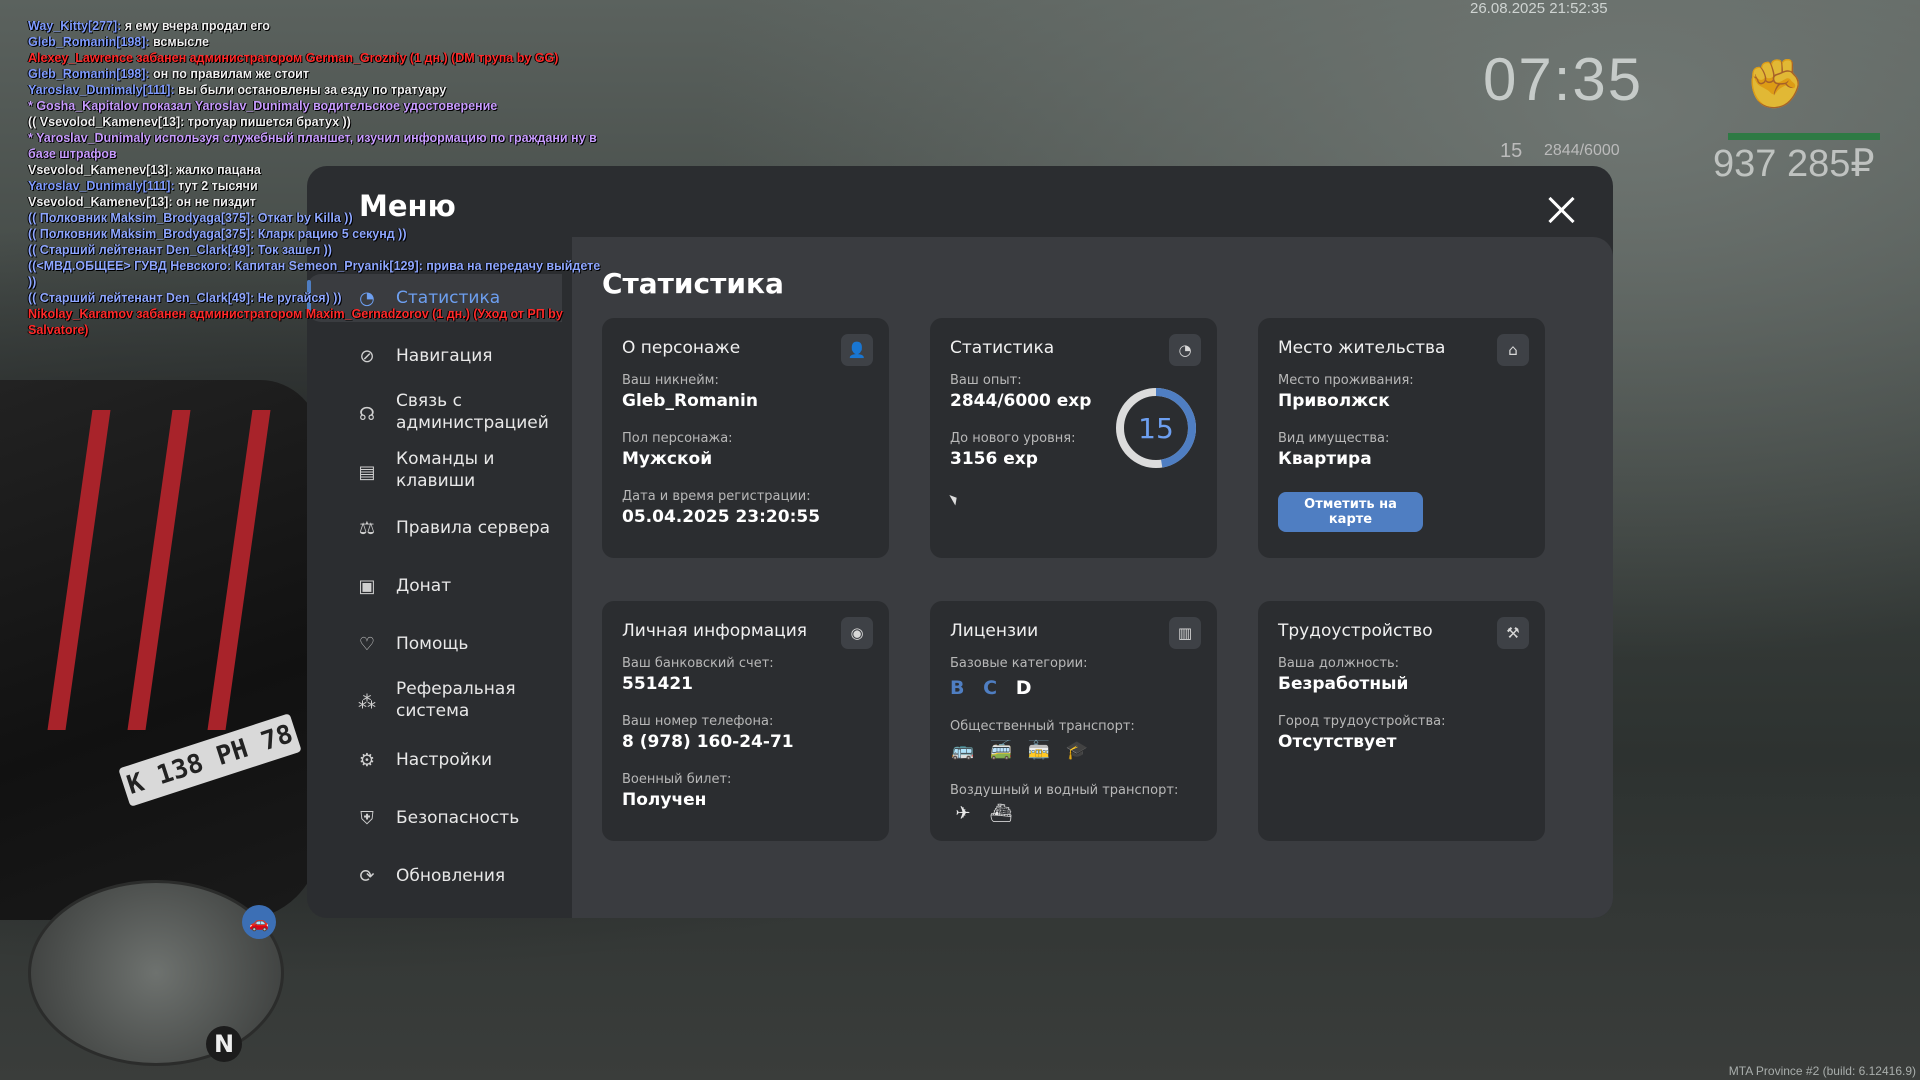 This screenshot has width=1920, height=1080. Describe the element at coordinates (1794, 164) in the screenshot. I see `hud-money: 937 285₽` at that location.